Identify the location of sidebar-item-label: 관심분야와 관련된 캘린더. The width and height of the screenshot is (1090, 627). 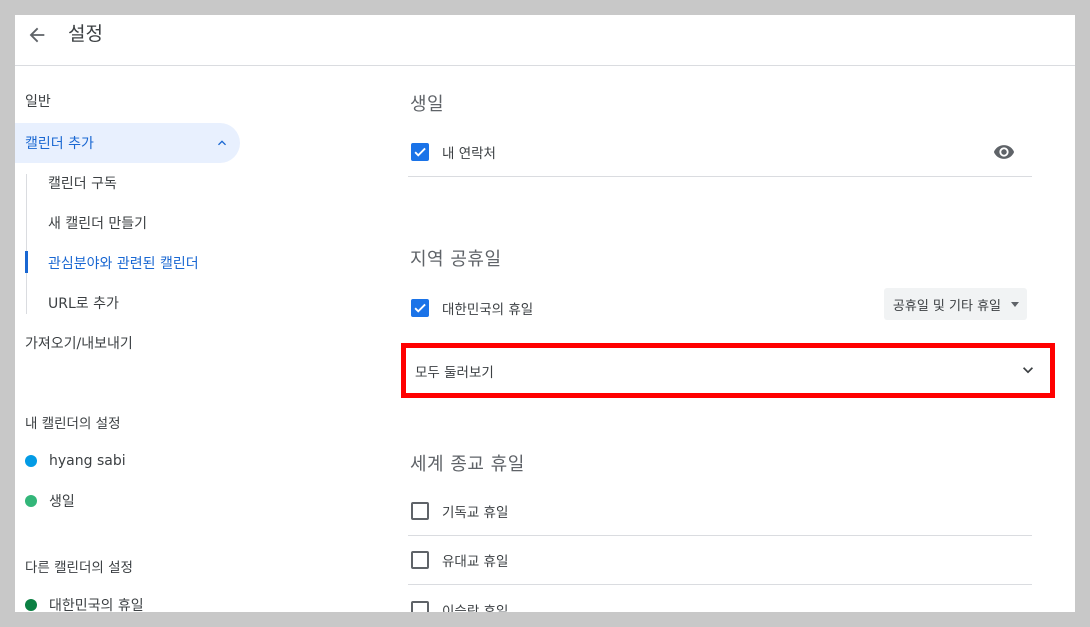
(123, 264).